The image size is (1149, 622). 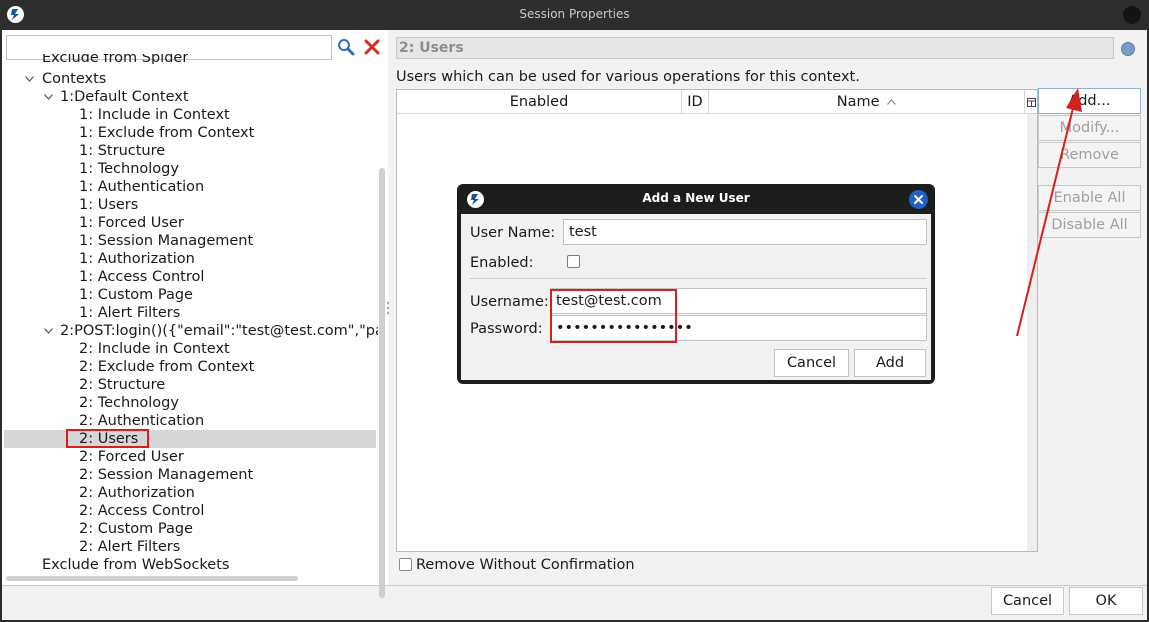 I want to click on tree-item: 1: Exclude from Context, so click(x=166, y=133).